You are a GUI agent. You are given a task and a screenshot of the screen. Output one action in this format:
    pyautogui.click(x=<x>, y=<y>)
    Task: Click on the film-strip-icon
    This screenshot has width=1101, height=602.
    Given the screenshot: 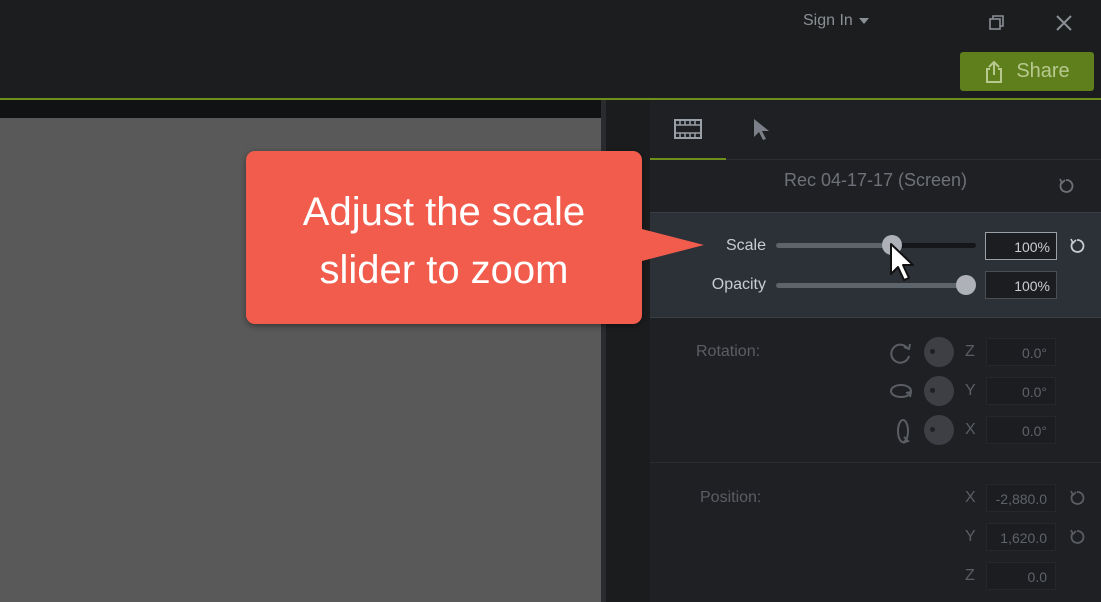 What is the action you would take?
    pyautogui.click(x=688, y=129)
    